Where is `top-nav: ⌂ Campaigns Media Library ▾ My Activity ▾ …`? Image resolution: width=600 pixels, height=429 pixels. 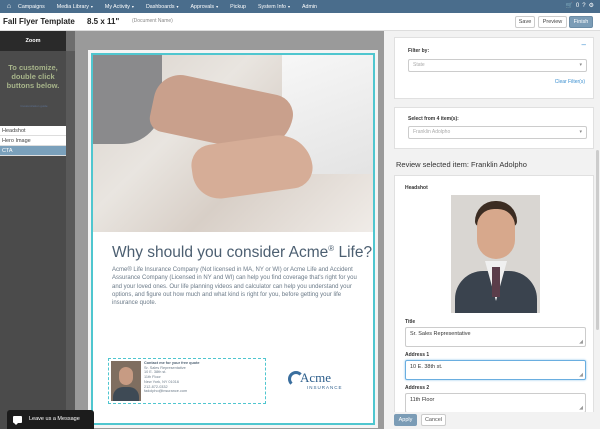 top-nav: ⌂ Campaigns Media Library ▾ My Activity ▾ … is located at coordinates (300, 6).